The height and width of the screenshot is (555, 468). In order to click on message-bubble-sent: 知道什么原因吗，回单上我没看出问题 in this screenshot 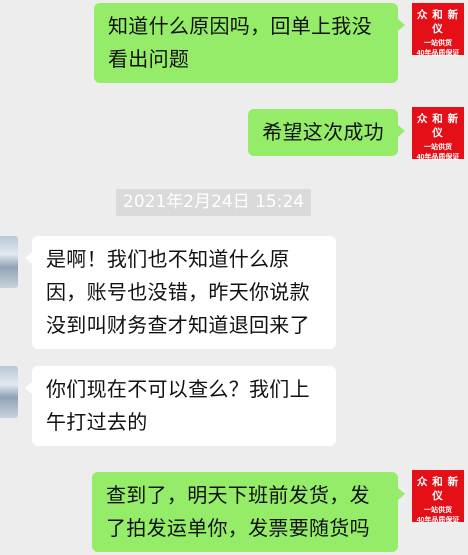, I will do `click(249, 43)`.